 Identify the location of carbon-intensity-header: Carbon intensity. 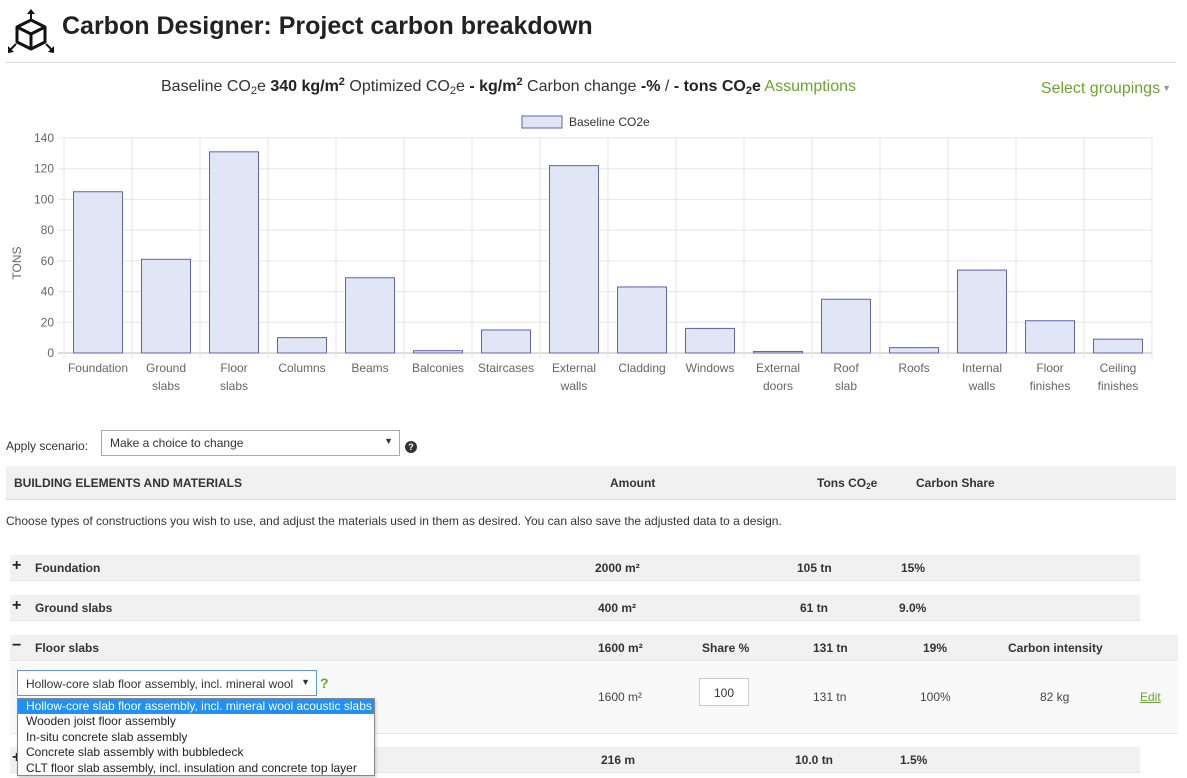
(1055, 648).